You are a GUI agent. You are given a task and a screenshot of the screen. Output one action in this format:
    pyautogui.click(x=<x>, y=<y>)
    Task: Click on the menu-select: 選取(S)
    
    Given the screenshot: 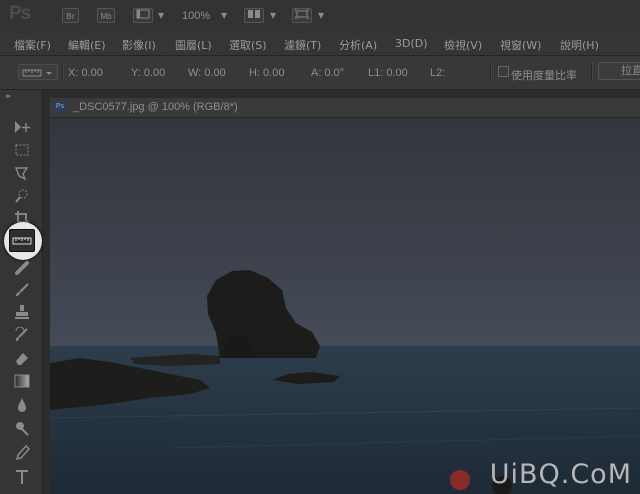 What is the action you would take?
    pyautogui.click(x=248, y=45)
    